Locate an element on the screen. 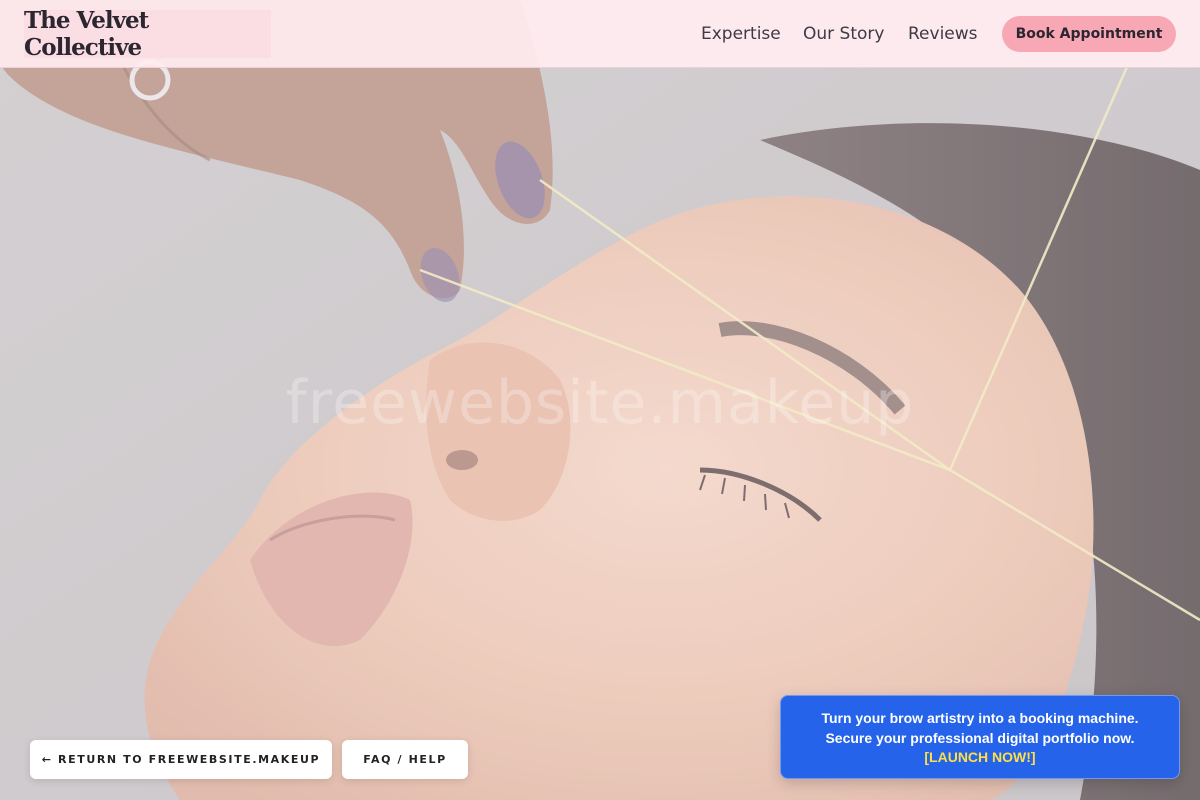  nav-link-expertise: Expertise is located at coordinates (741, 34).